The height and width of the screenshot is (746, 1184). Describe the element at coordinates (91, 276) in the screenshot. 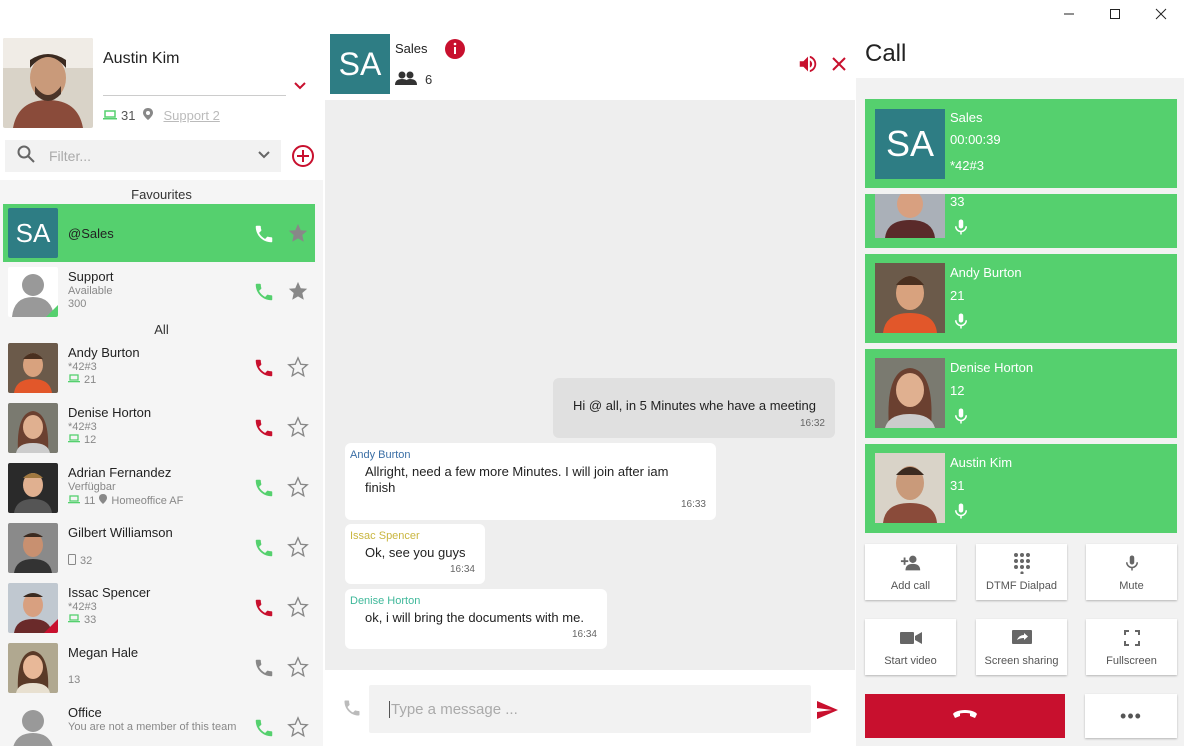

I see `contact-name: Support` at that location.